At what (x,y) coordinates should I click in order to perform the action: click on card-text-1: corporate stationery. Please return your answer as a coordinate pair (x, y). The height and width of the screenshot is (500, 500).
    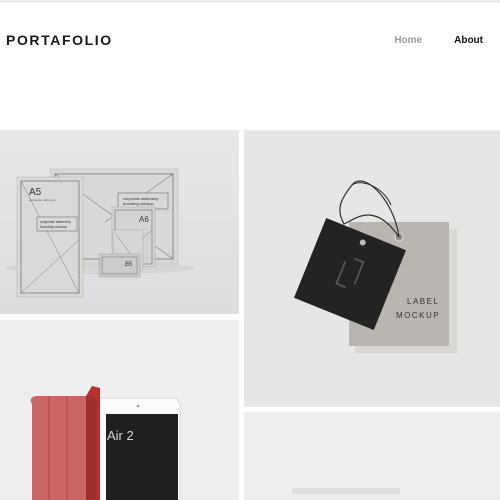
    Looking at the image, I should click on (55, 222).